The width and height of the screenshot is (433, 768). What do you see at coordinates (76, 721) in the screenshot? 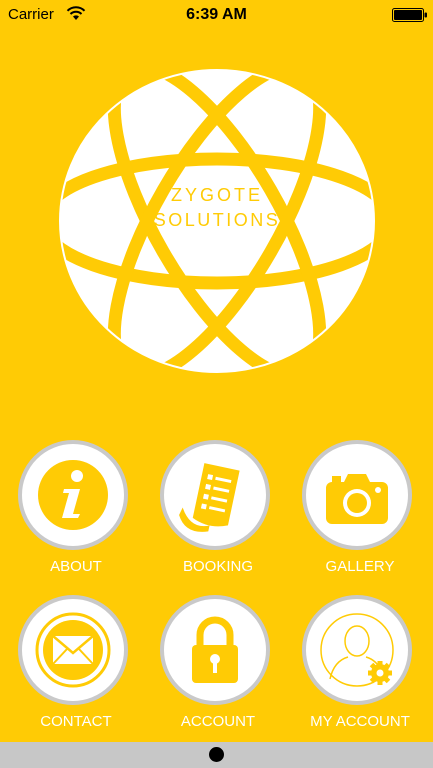
I see `contact-label: CONTACT` at bounding box center [76, 721].